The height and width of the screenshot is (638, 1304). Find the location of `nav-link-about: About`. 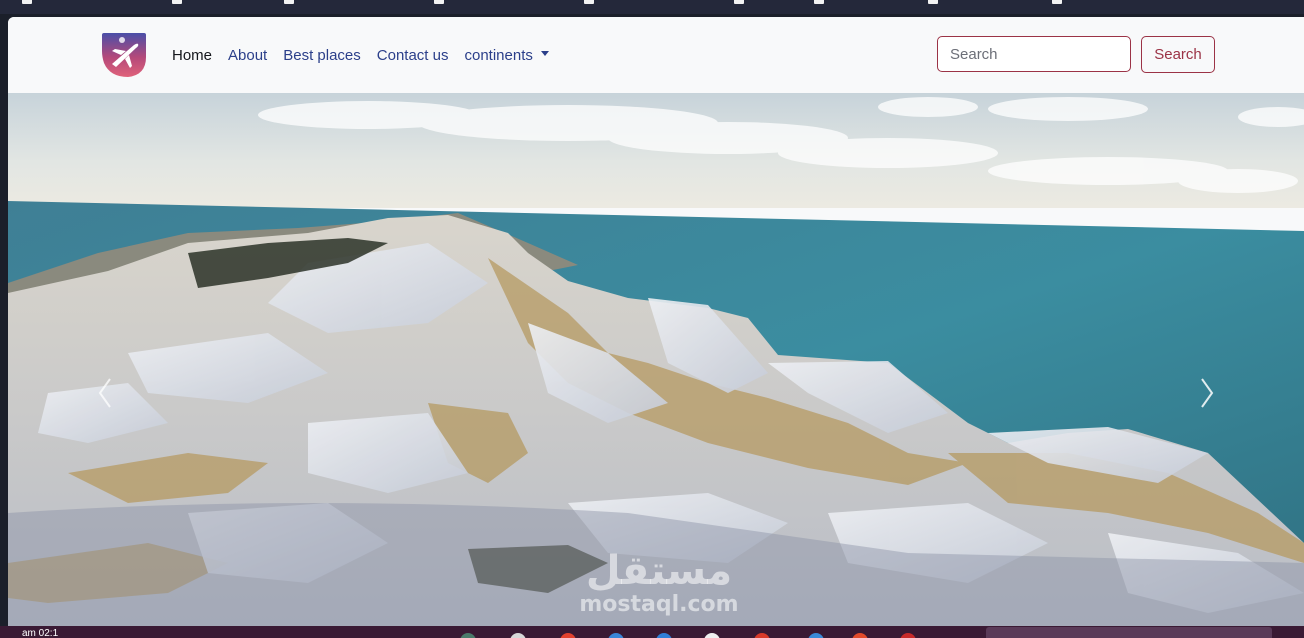

nav-link-about: About is located at coordinates (247, 55).